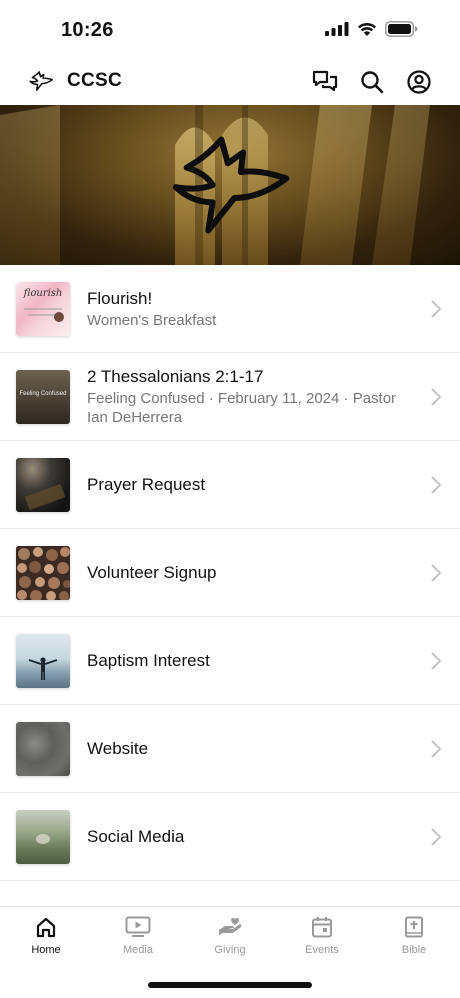  I want to click on cellular-signal-icon, so click(337, 29).